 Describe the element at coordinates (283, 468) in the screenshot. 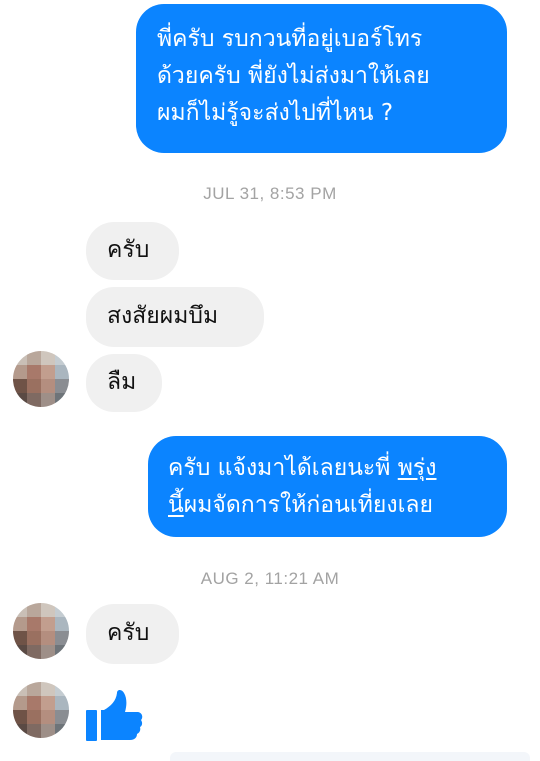

I see `message-text: ครับ แจ้งมาได้เลยนะพี่` at that location.